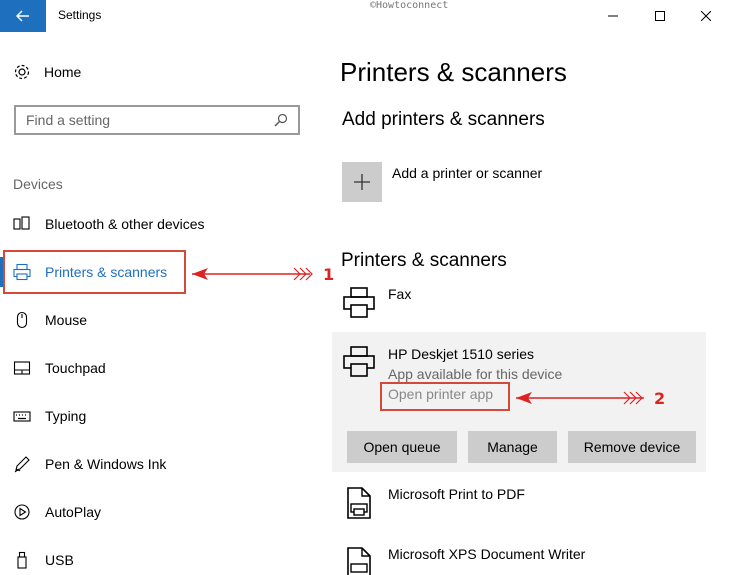 This screenshot has width=729, height=575. I want to click on plus-icon, so click(362, 182).